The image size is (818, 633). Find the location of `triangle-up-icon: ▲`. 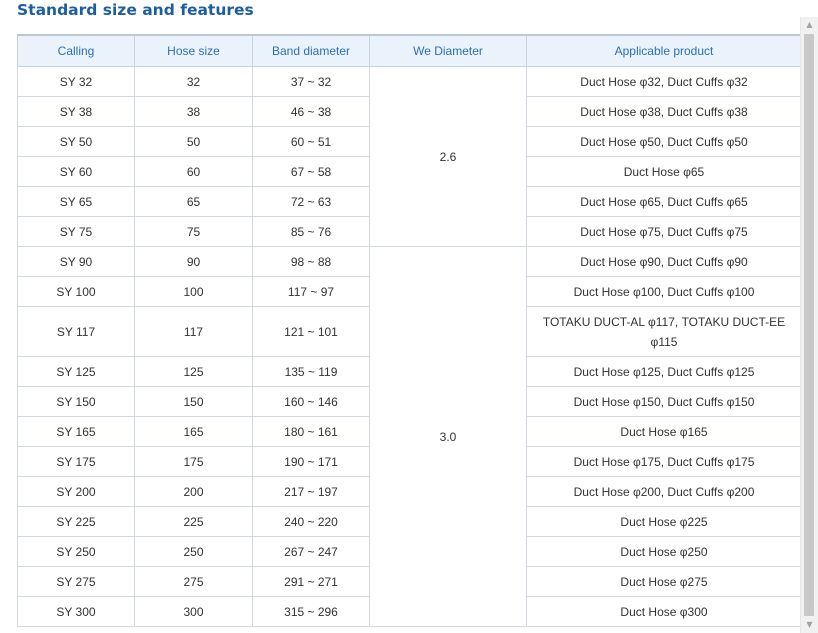

triangle-up-icon: ▲ is located at coordinates (809, 25).